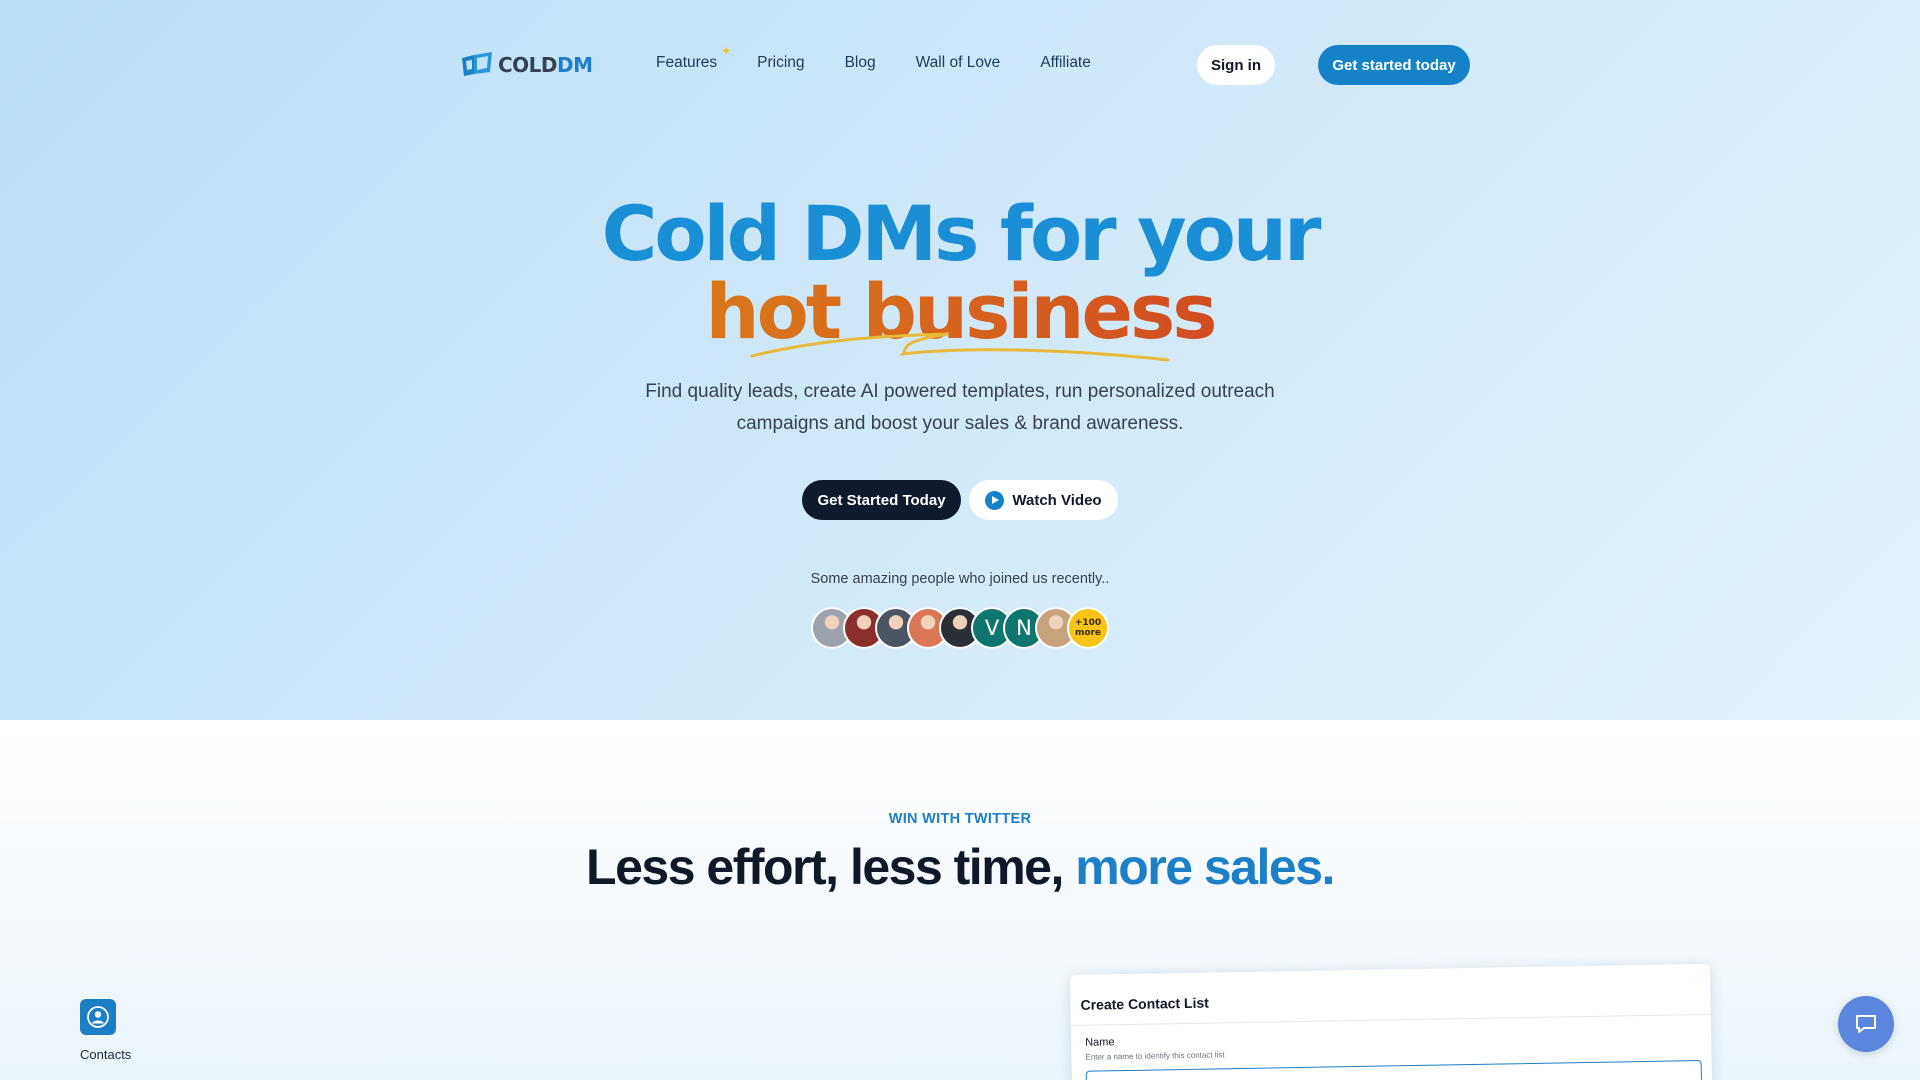 The height and width of the screenshot is (1080, 1920). Describe the element at coordinates (1394, 1069) in the screenshot. I see `contact-list-name-input` at that location.